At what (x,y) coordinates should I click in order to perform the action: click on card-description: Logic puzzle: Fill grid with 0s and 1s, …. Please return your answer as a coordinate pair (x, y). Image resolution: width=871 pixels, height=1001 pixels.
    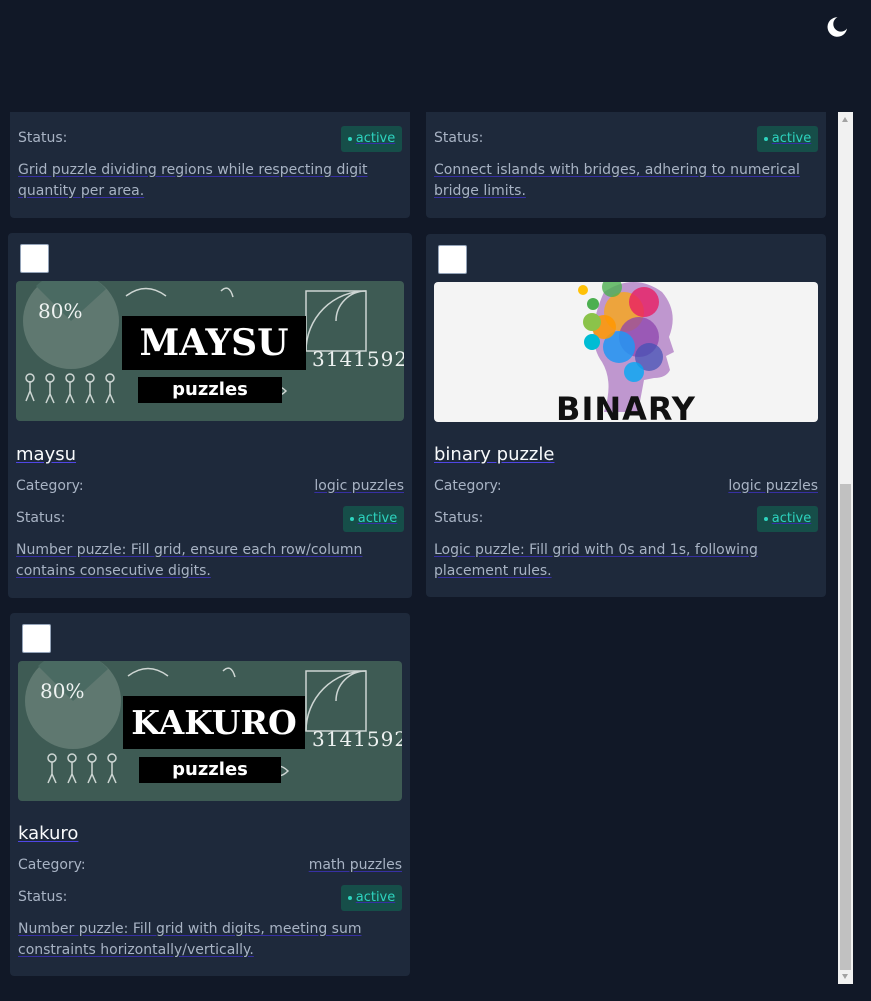
    Looking at the image, I should click on (596, 560).